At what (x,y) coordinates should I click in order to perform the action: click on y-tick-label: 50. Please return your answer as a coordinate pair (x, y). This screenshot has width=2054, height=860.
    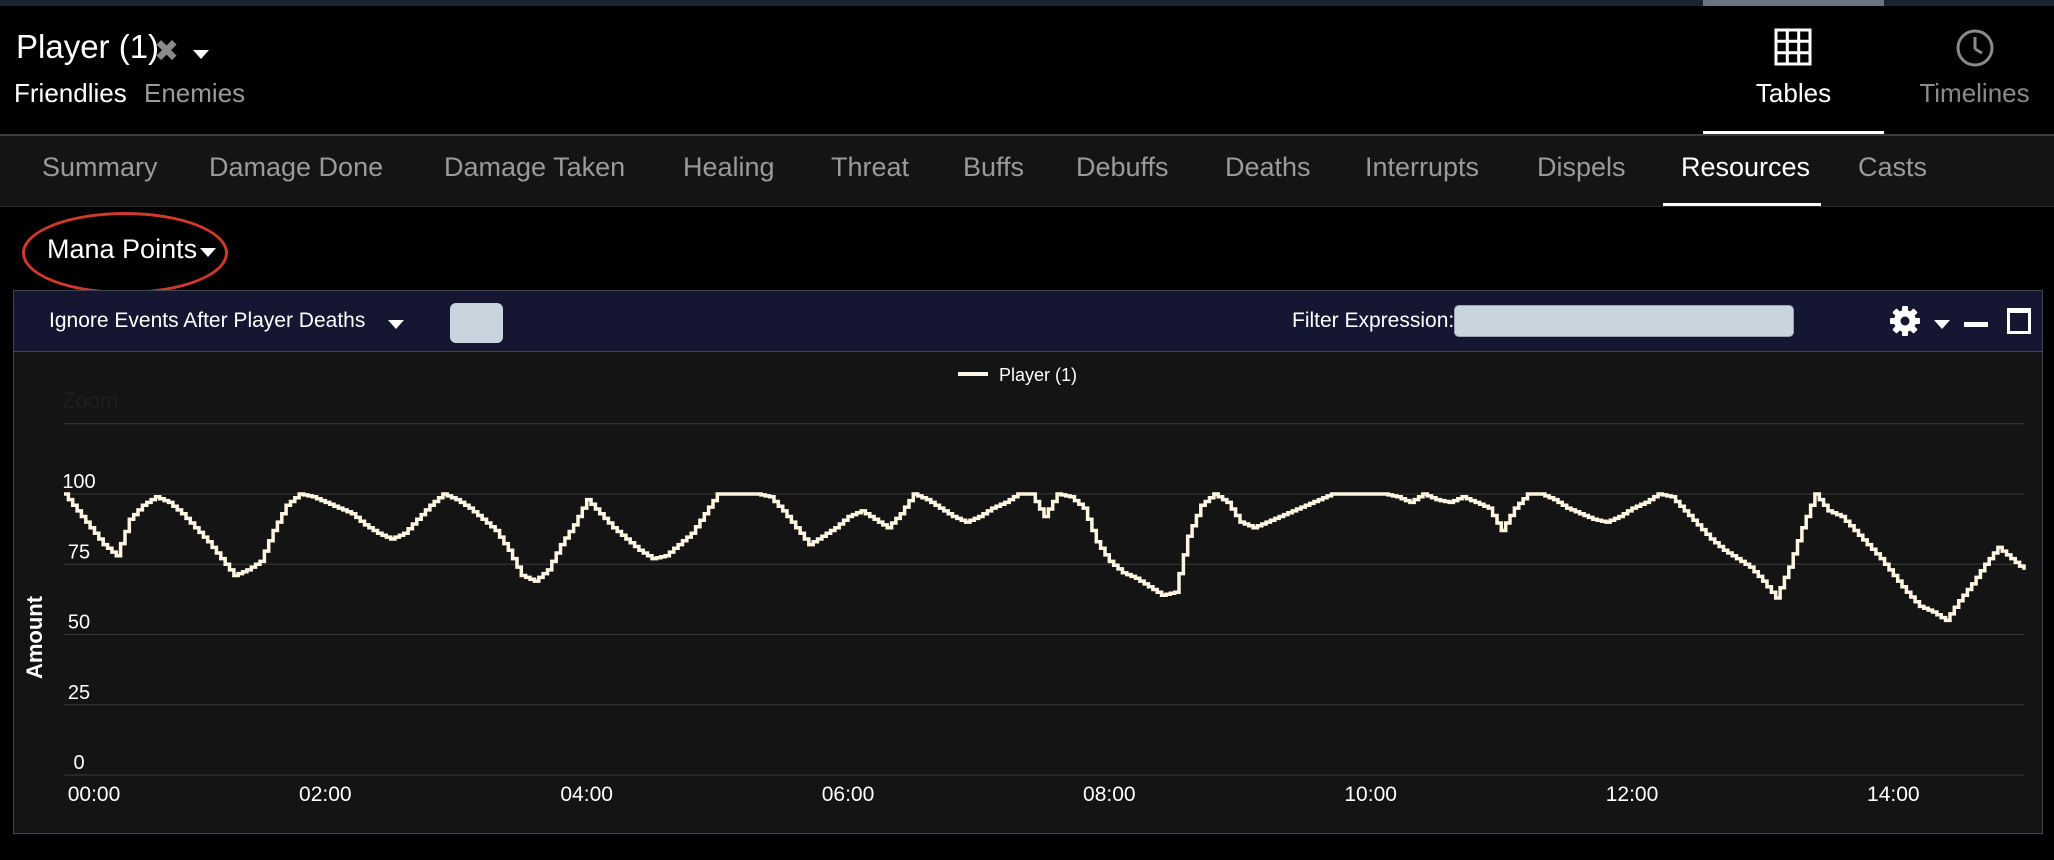
    Looking at the image, I should click on (79, 623).